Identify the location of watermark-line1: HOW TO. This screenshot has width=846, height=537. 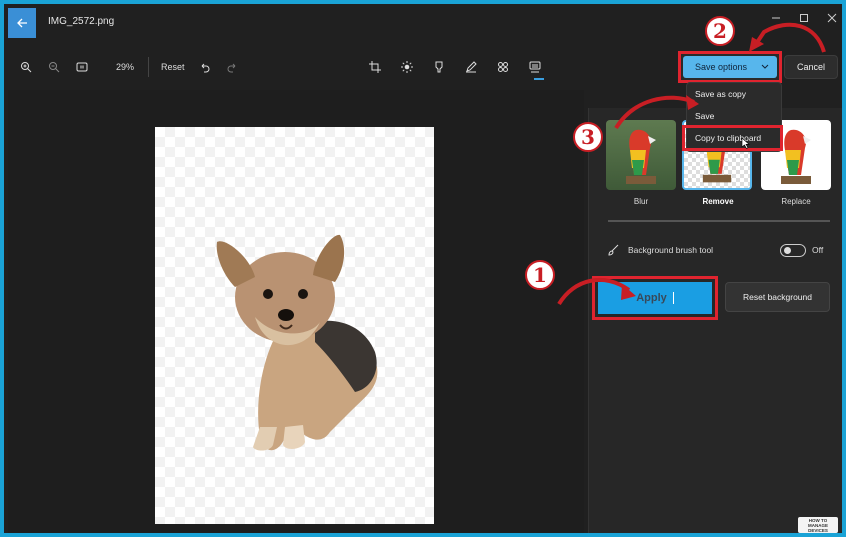
(818, 520).